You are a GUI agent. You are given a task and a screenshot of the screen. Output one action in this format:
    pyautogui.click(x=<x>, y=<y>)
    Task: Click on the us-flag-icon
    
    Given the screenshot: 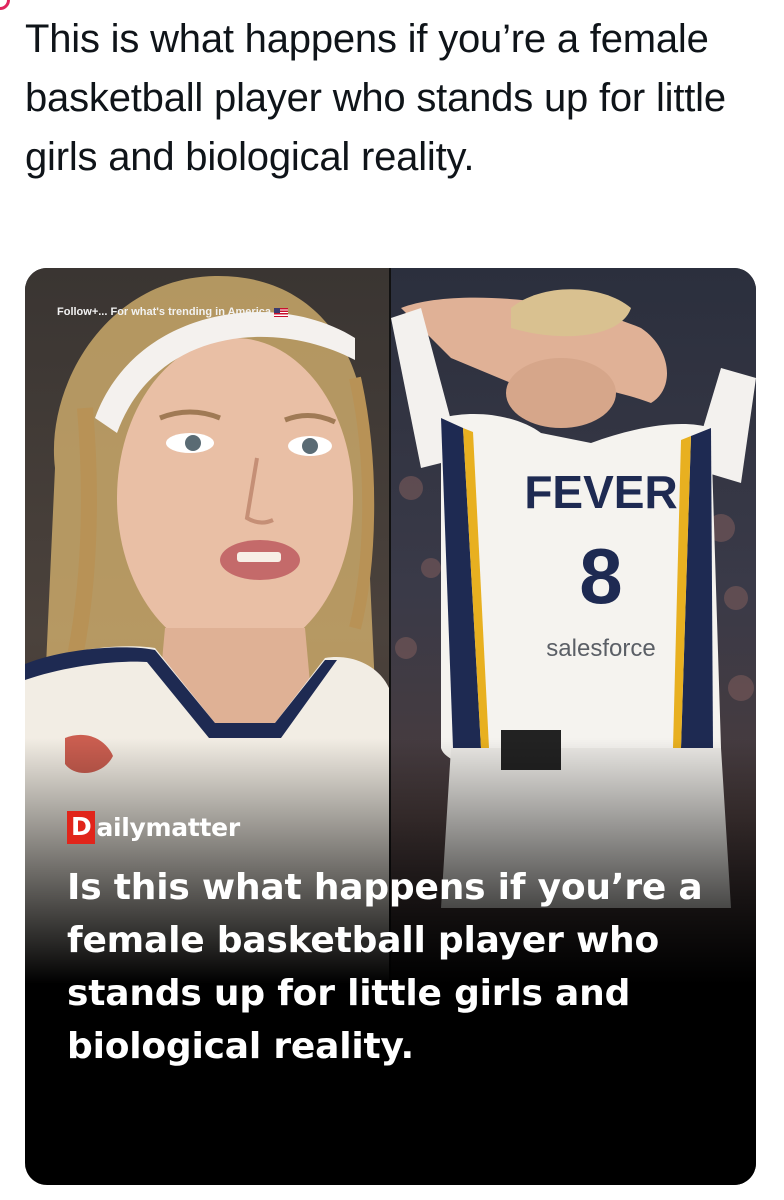 What is the action you would take?
    pyautogui.click(x=280, y=312)
    